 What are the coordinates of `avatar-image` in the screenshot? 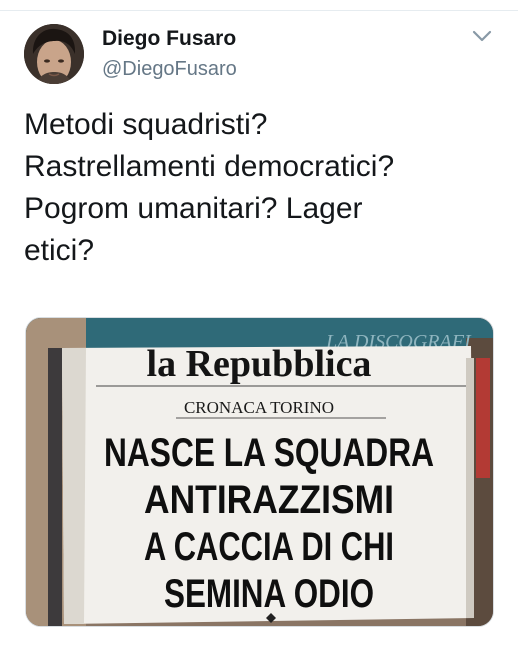 It's located at (54, 54).